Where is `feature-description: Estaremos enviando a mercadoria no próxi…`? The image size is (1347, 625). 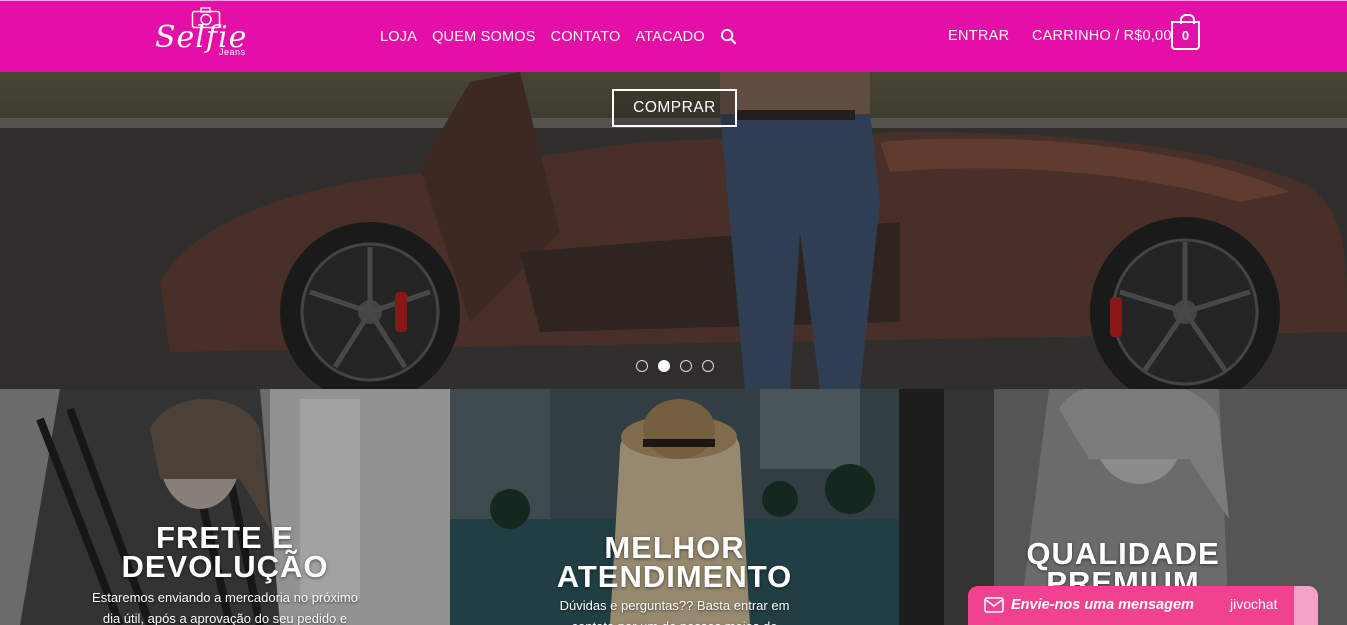
feature-description: Estaremos enviando a mercadoria no próxi… is located at coordinates (225, 607).